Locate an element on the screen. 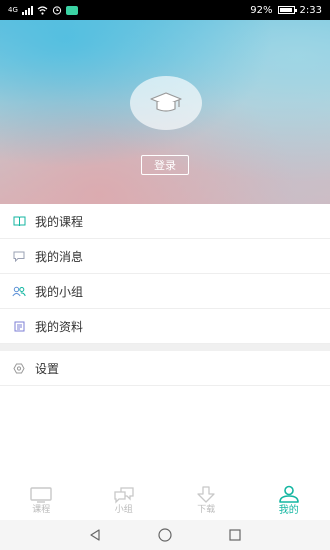 The width and height of the screenshot is (330, 550). wifi-icon is located at coordinates (42, 10).